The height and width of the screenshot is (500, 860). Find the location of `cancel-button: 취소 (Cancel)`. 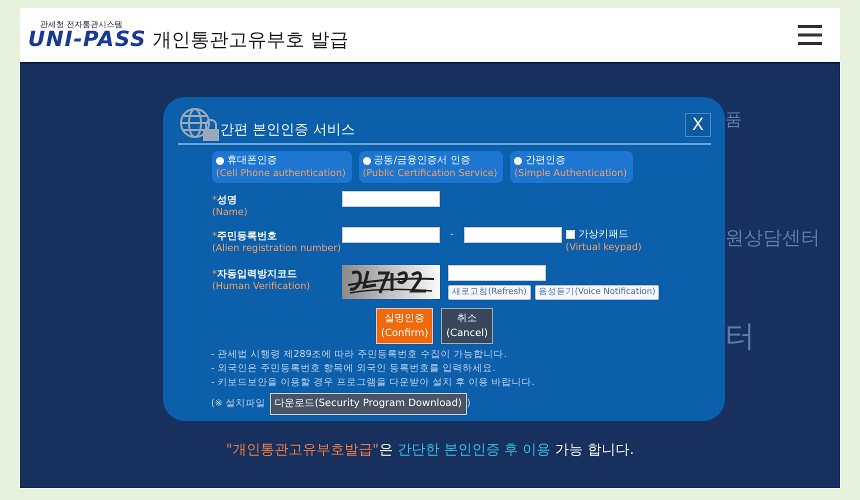

cancel-button: 취소 (Cancel) is located at coordinates (467, 326).